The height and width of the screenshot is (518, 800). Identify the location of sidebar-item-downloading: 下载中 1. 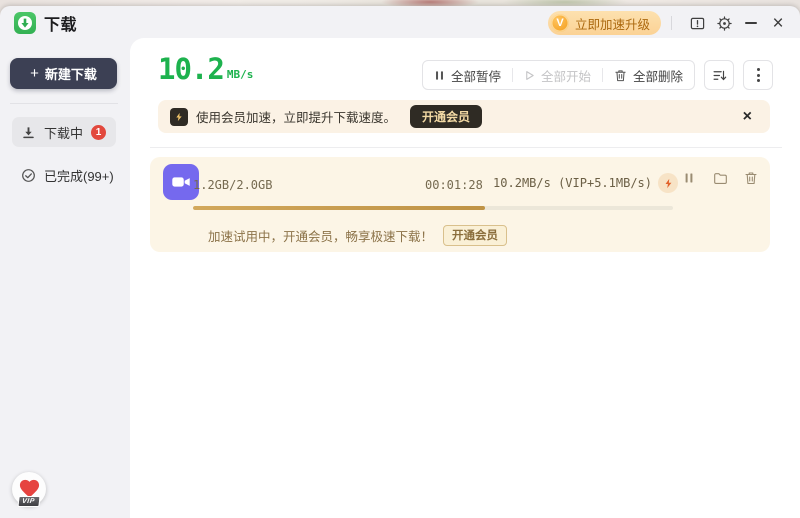
(64, 132).